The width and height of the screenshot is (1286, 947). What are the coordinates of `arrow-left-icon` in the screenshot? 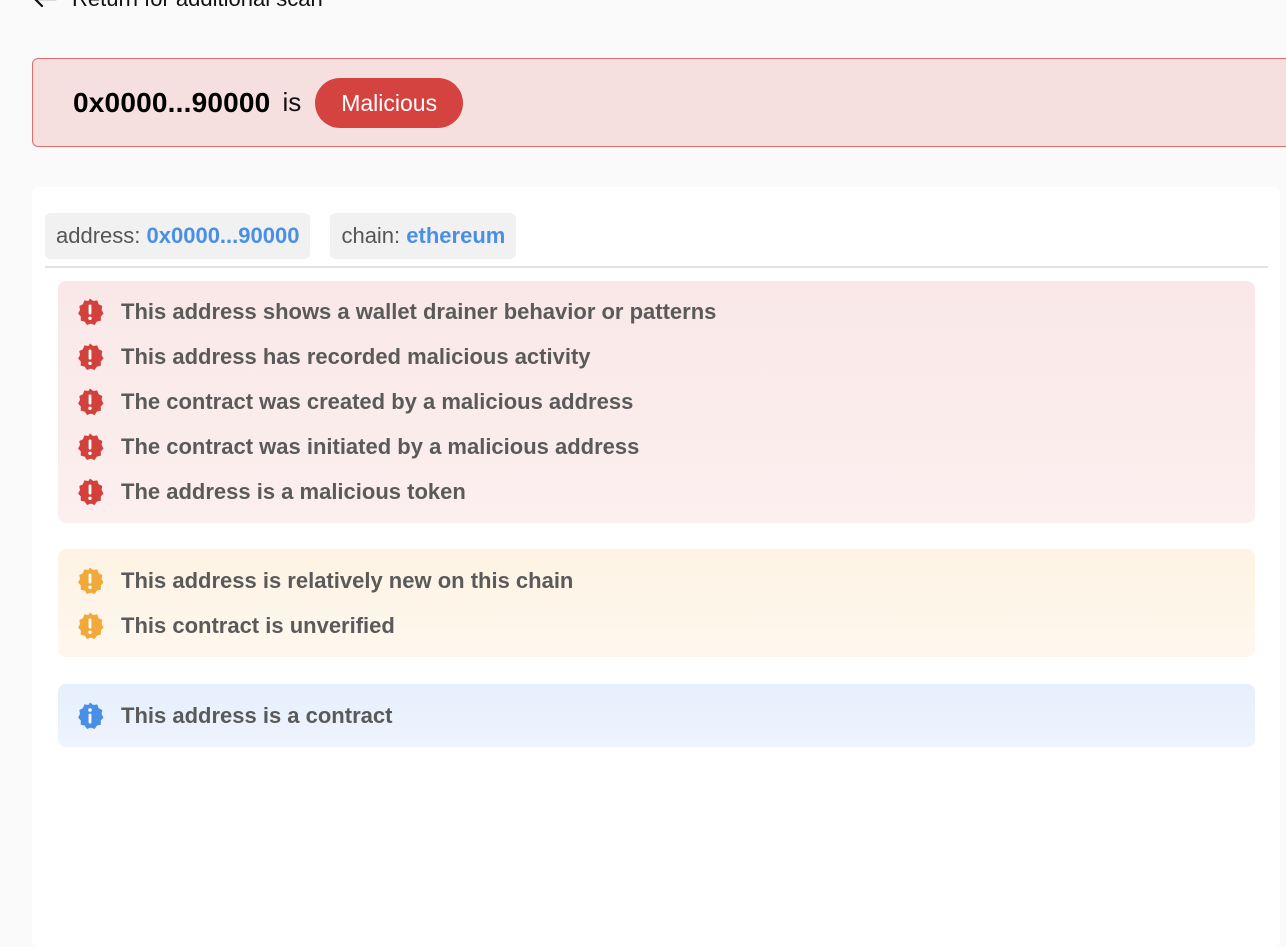 It's located at (45, 4).